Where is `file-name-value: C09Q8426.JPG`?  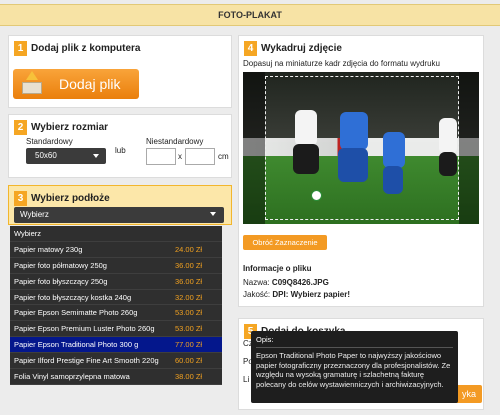
file-name-value: C09Q8426.JPG is located at coordinates (300, 282).